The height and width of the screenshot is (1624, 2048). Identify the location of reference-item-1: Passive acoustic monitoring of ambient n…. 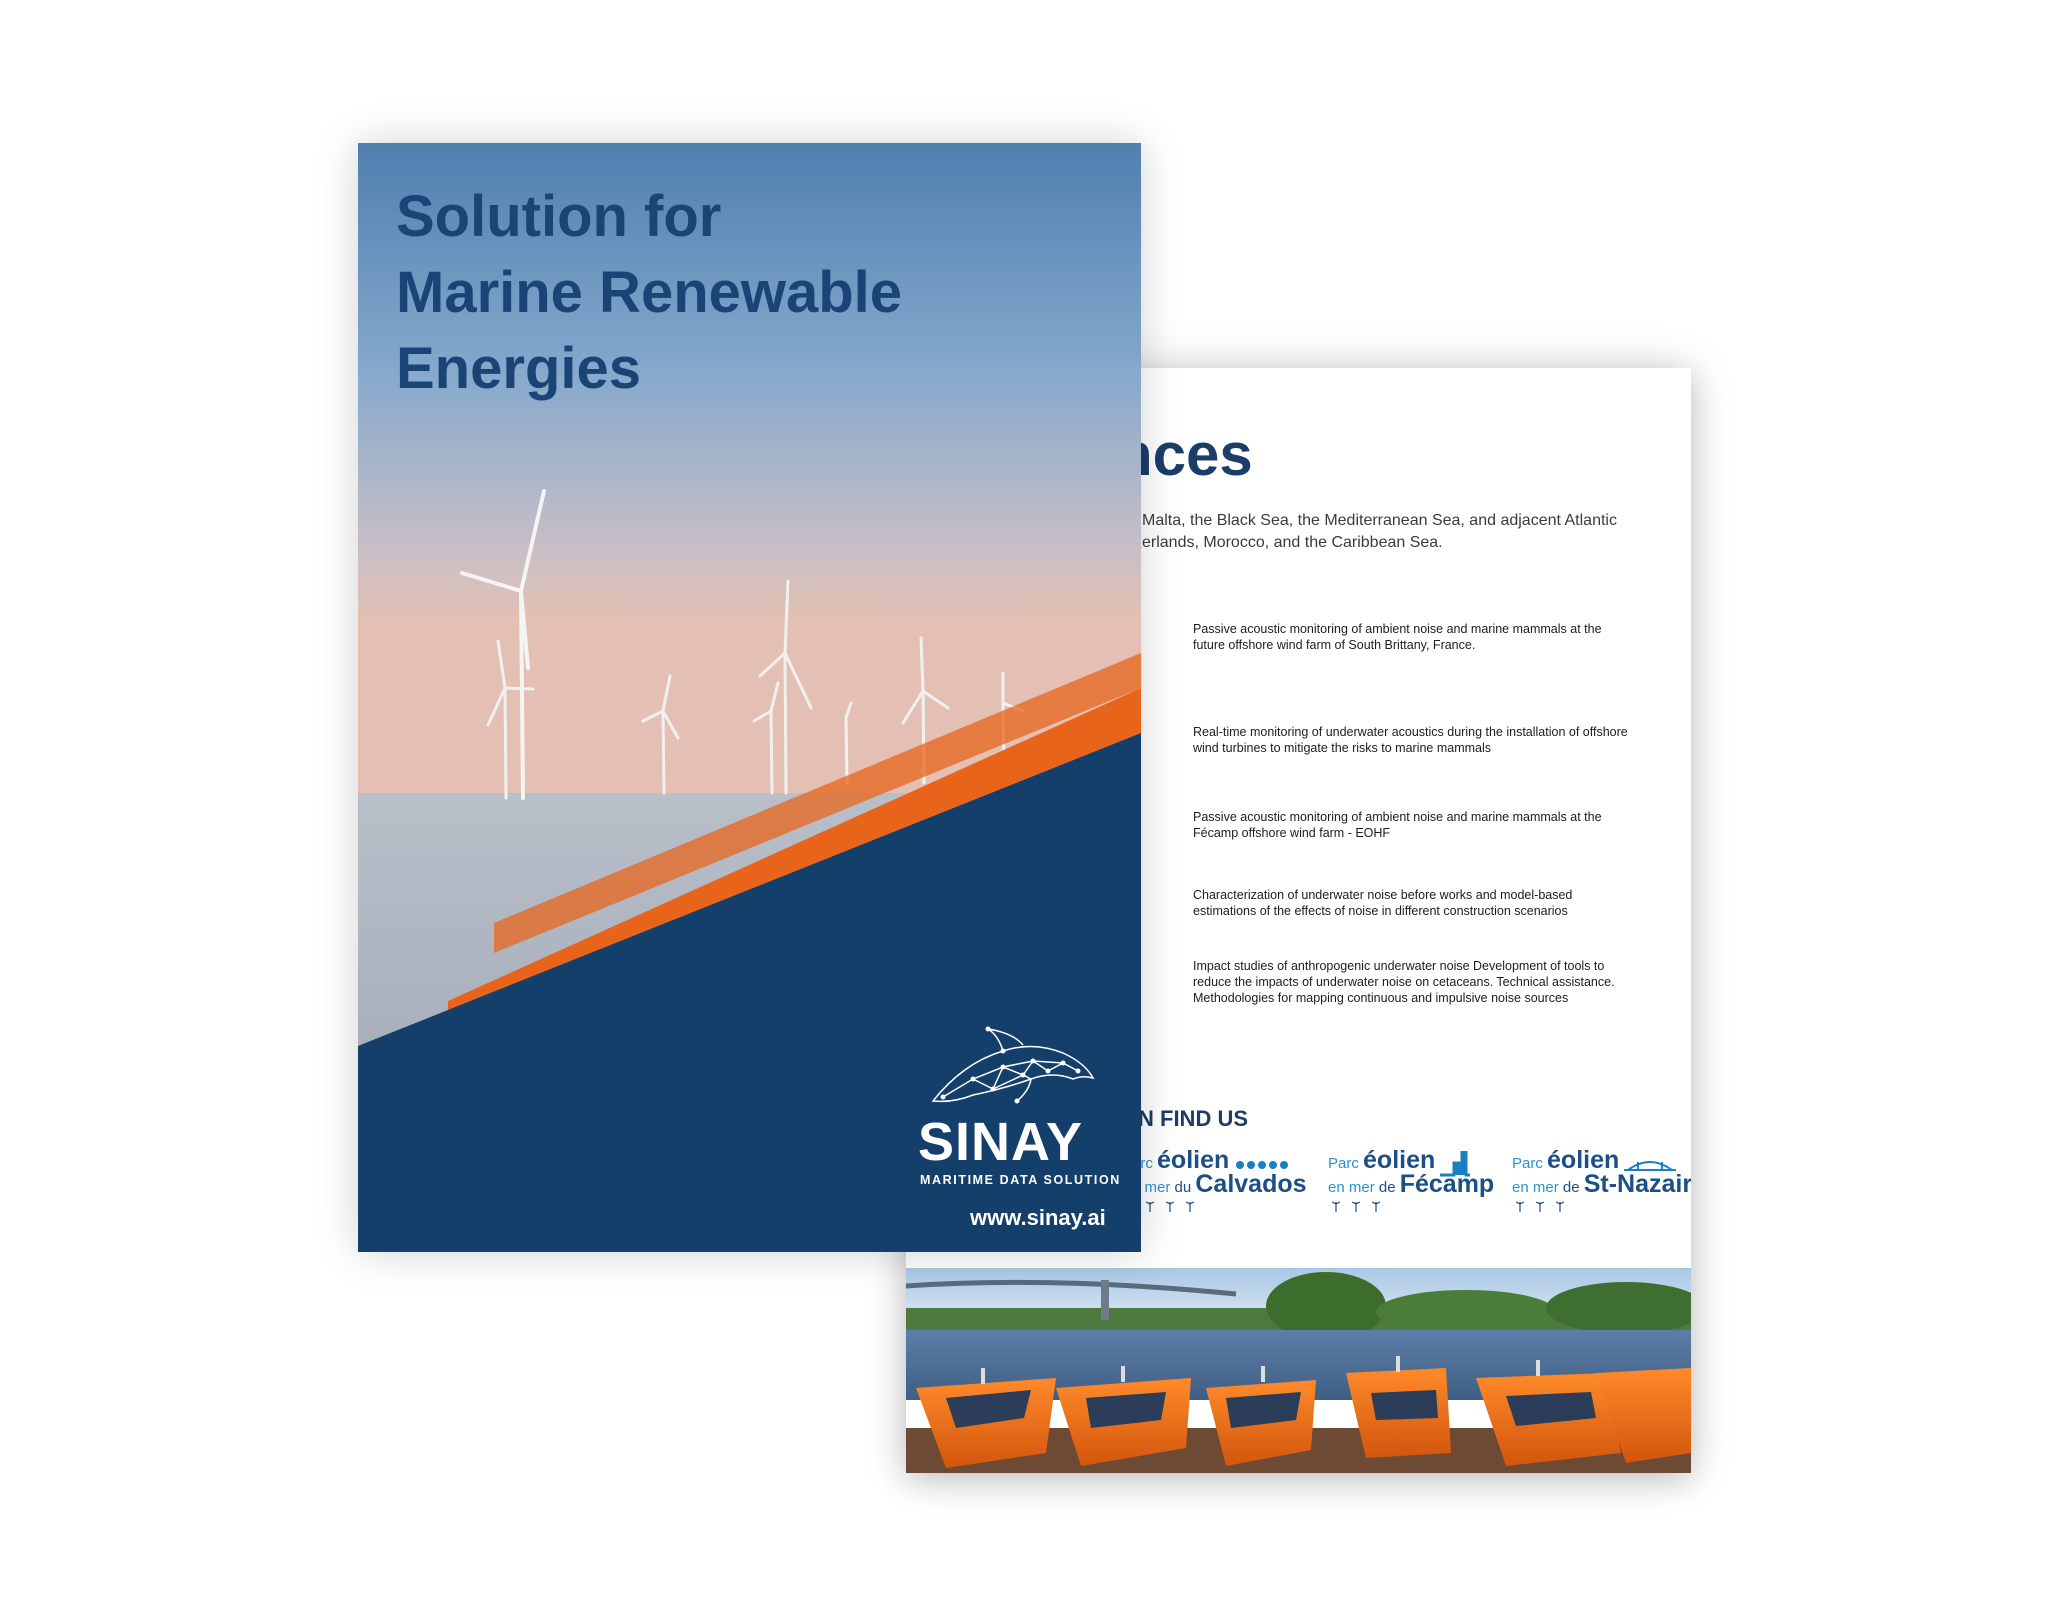
(1397, 637).